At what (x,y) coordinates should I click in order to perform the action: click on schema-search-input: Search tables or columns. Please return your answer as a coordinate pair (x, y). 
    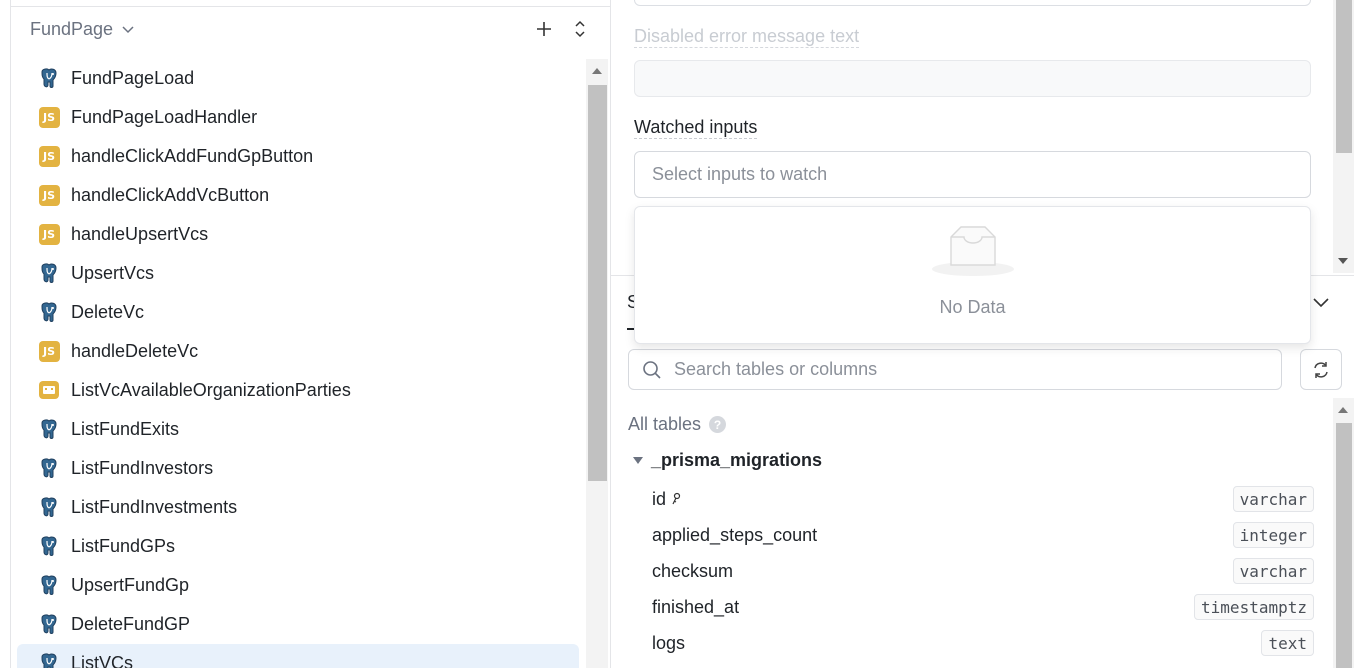
    Looking at the image, I should click on (955, 369).